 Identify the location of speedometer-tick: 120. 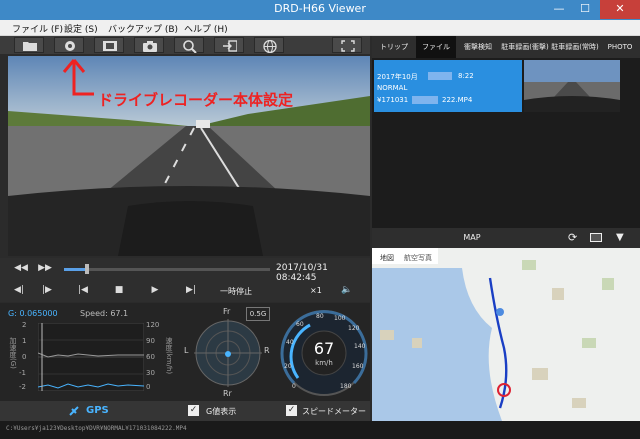
(354, 328).